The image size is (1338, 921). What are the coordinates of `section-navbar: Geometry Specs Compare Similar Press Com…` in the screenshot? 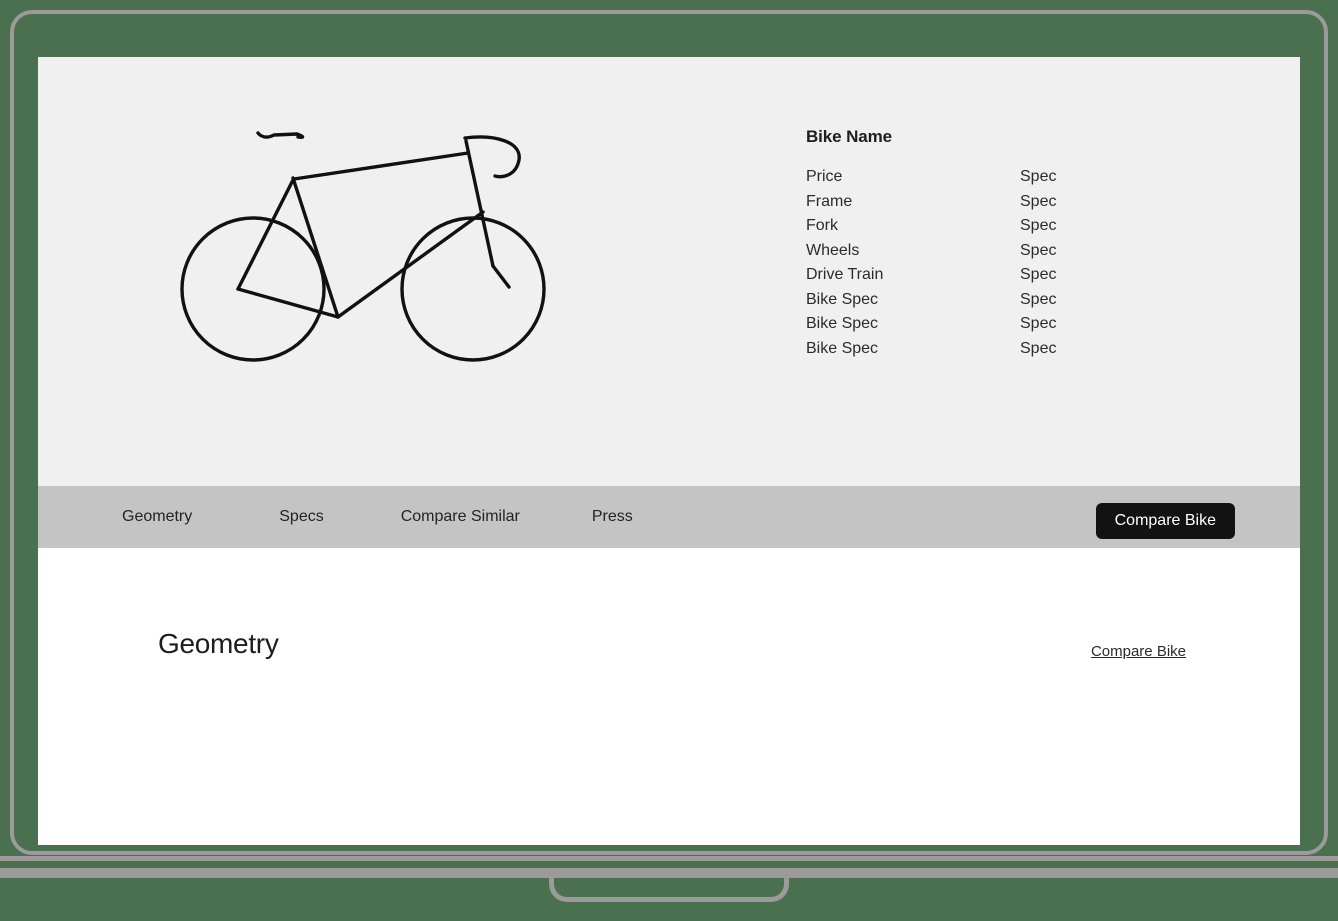 It's located at (669, 517).